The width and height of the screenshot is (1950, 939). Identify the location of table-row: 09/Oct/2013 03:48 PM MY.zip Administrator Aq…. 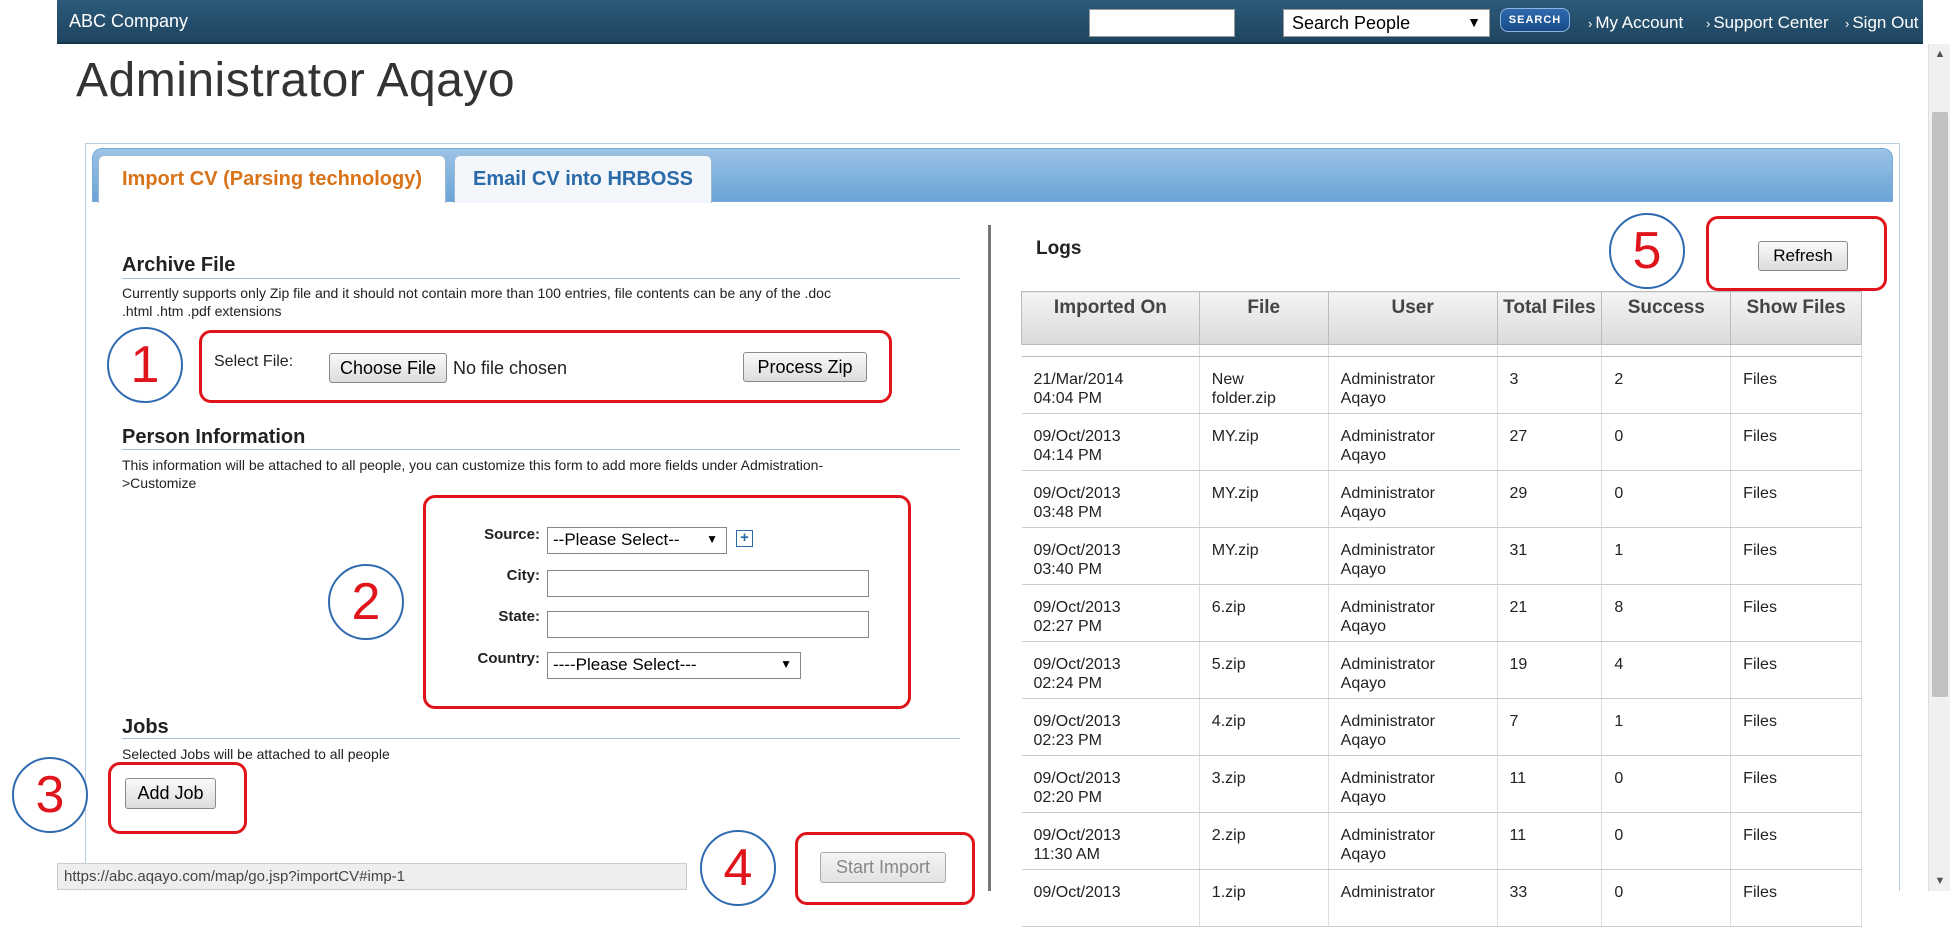
(1441, 499).